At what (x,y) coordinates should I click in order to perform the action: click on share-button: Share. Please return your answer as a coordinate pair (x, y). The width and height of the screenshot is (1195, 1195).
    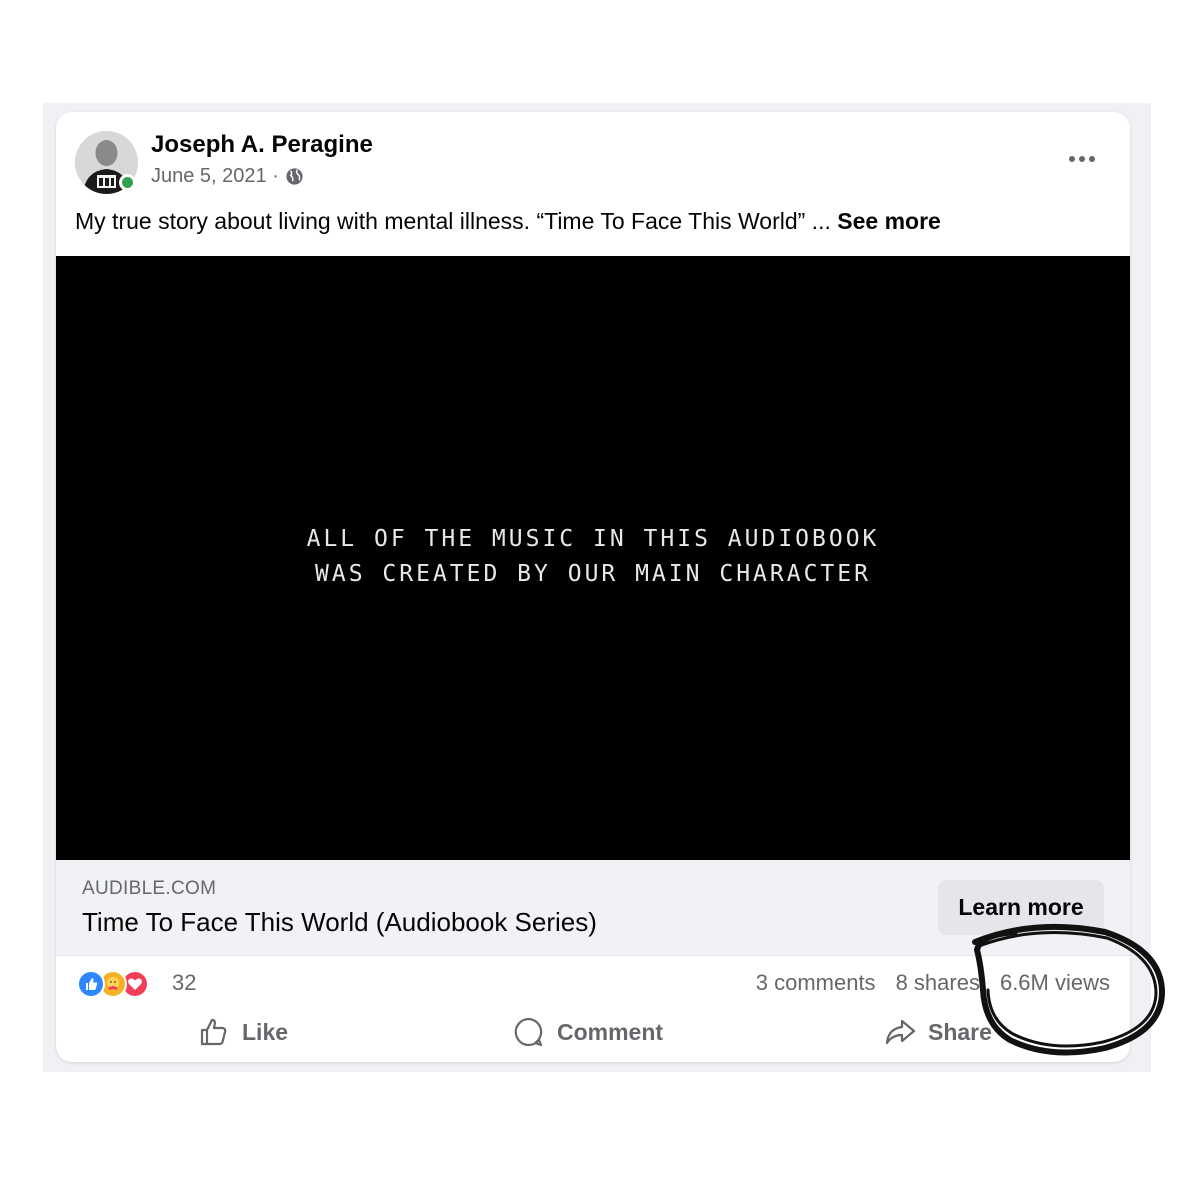
    Looking at the image, I should click on (938, 1032).